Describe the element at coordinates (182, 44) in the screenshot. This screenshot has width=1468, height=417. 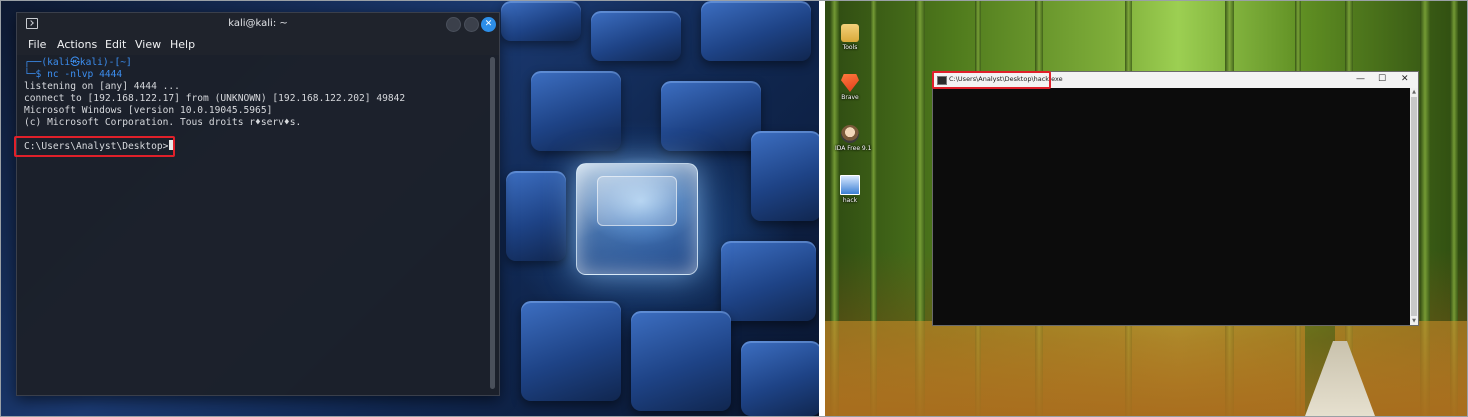
I see `menu-help: Help` at that location.